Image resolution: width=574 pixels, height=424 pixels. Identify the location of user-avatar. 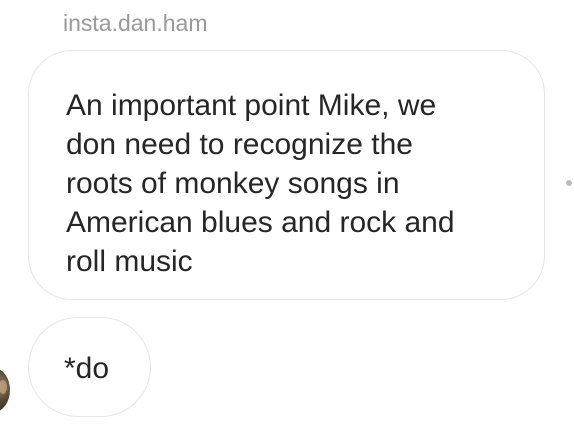
(5, 390).